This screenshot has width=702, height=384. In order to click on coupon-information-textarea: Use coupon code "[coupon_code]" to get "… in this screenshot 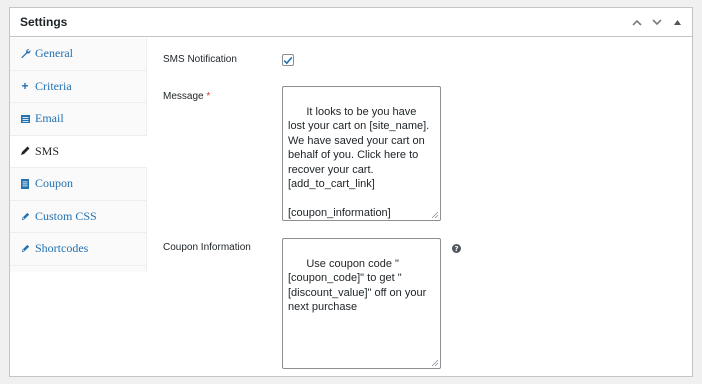, I will do `click(361, 303)`.